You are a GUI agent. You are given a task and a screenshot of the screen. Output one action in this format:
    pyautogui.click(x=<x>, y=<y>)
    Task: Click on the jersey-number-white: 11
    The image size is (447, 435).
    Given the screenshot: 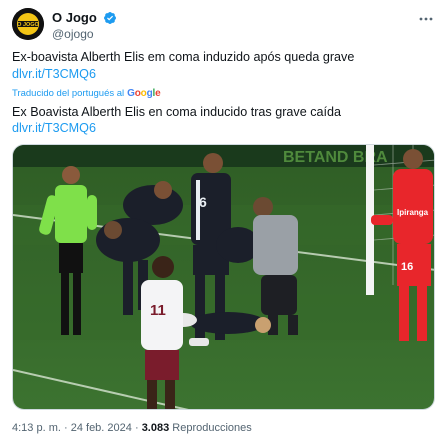 What is the action you would take?
    pyautogui.click(x=158, y=310)
    